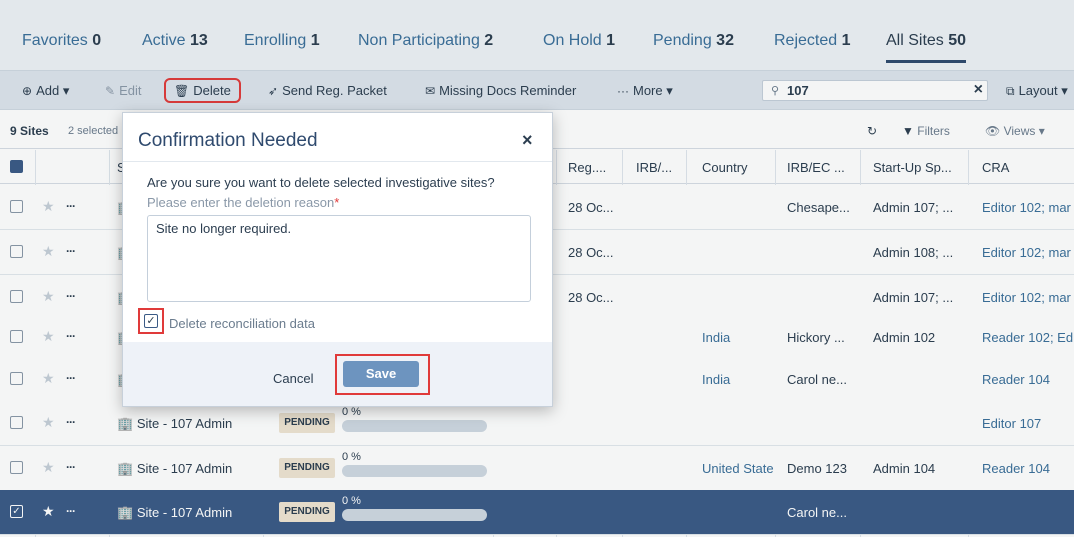  Describe the element at coordinates (228, 140) in the screenshot. I see `dialog-title: Confirmation Needed` at that location.